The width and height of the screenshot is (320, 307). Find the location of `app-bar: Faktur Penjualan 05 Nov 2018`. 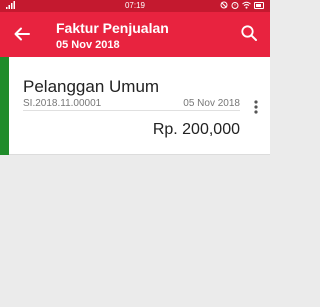

app-bar: Faktur Penjualan 05 Nov 2018 is located at coordinates (135, 34).